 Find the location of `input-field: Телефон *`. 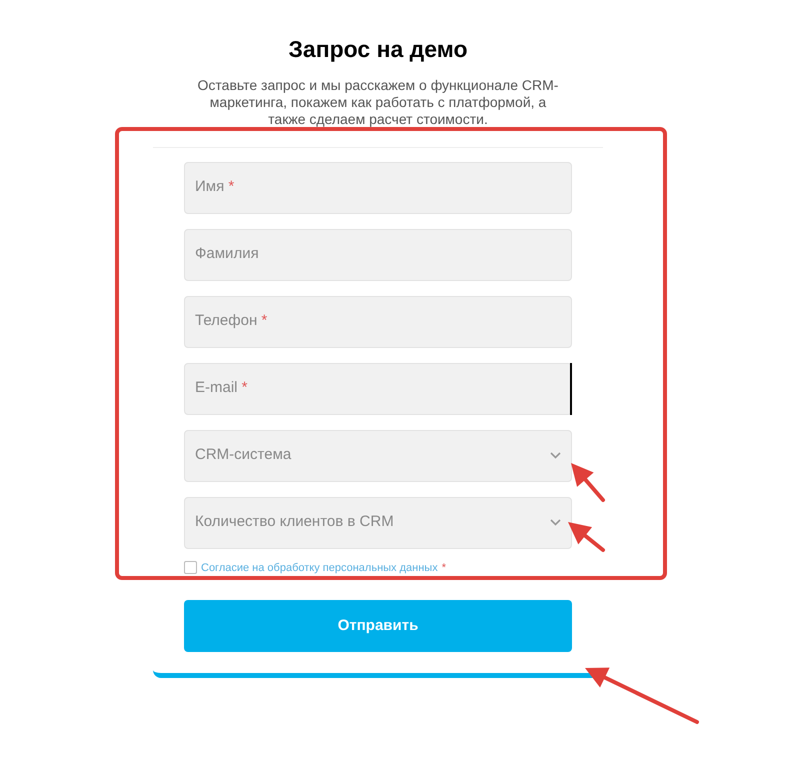

input-field: Телефон * is located at coordinates (378, 322).